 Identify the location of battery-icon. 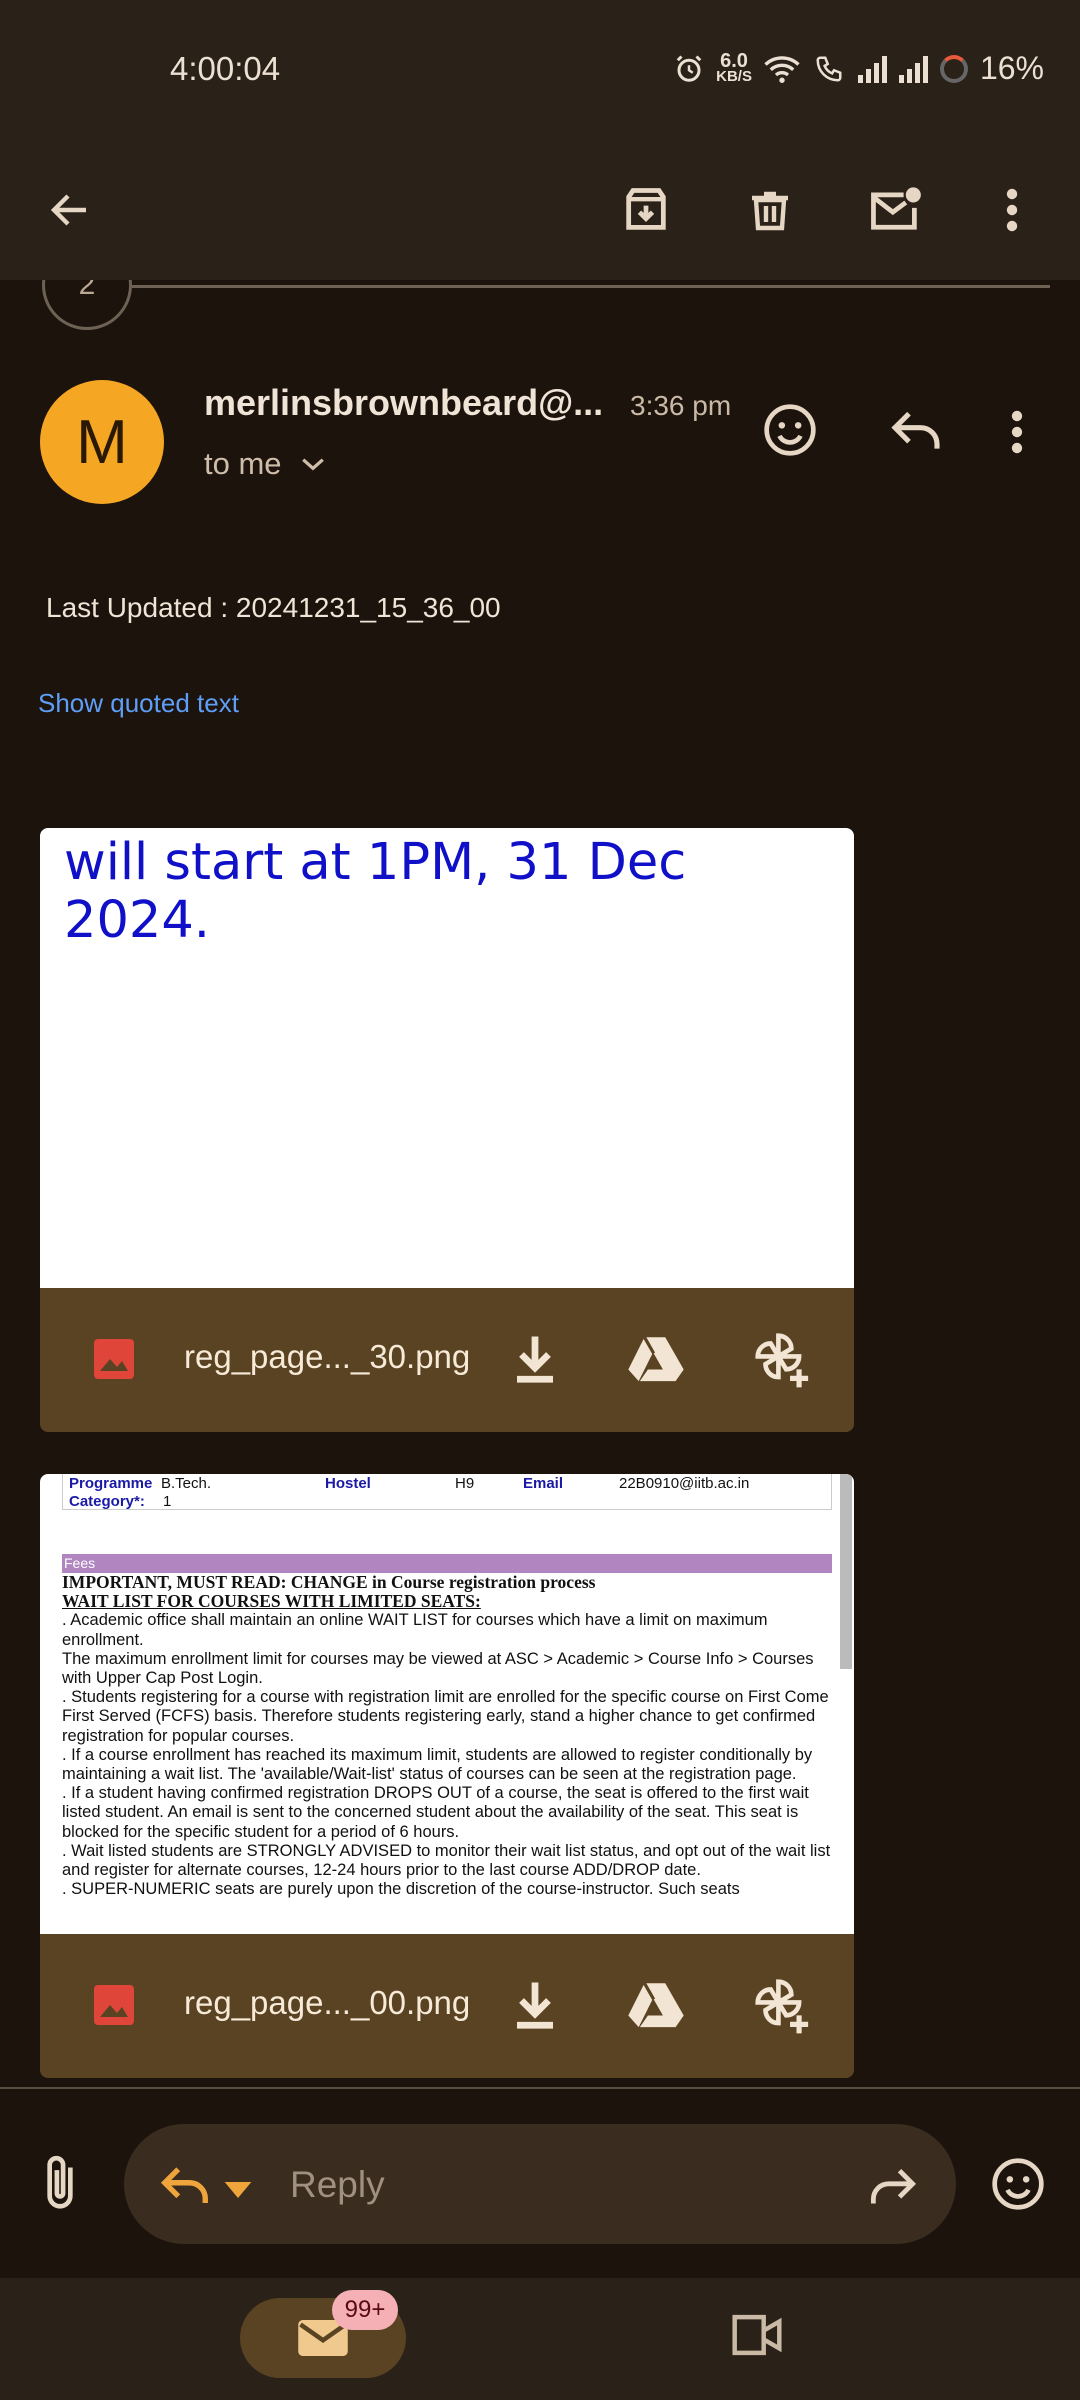
(953, 68).